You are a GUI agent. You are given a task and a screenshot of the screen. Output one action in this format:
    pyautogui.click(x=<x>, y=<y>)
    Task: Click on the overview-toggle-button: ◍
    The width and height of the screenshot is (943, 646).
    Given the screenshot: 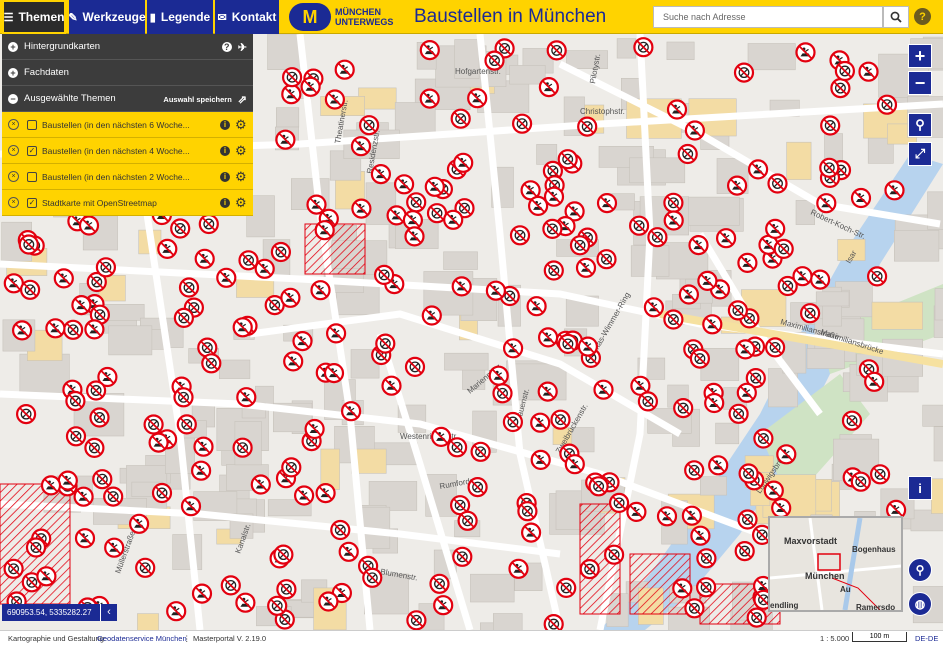 What is the action you would take?
    pyautogui.click(x=920, y=604)
    